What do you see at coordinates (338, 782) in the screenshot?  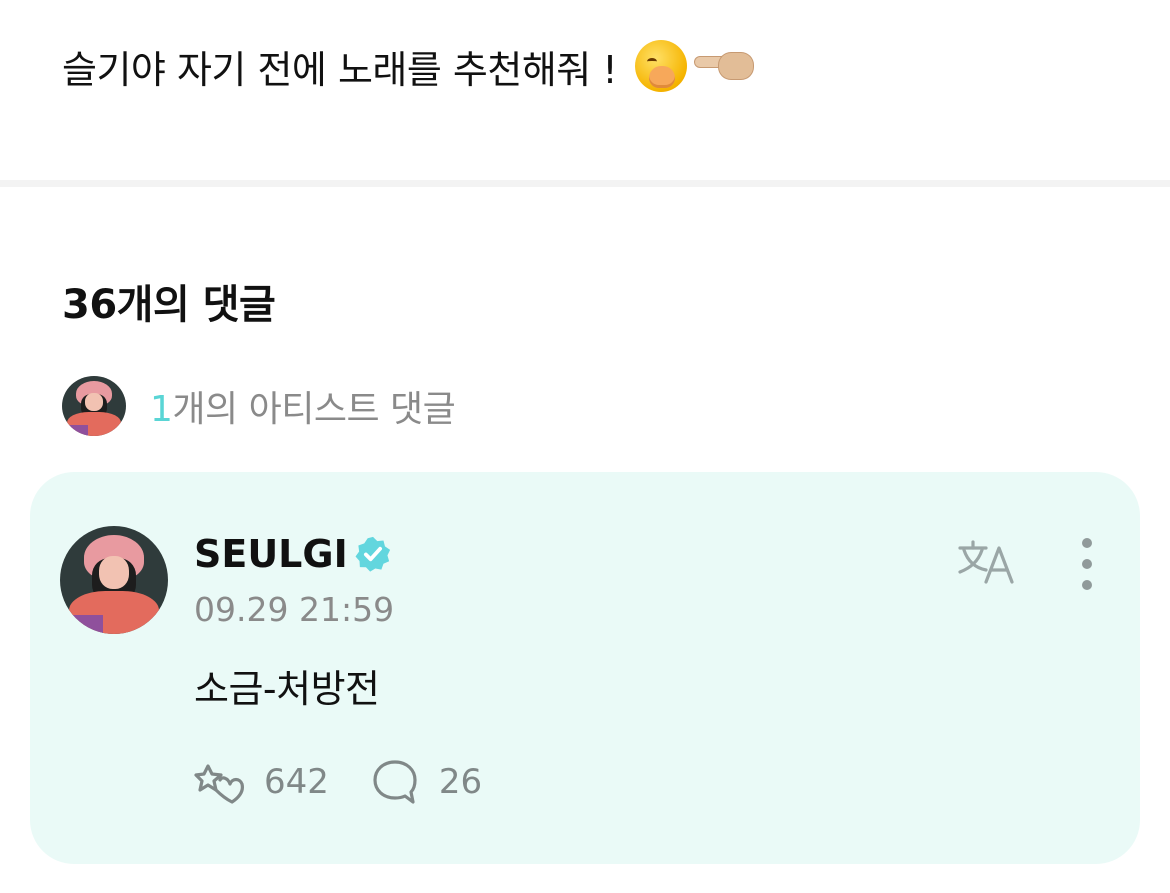 I see `comment-actions: 642 26` at bounding box center [338, 782].